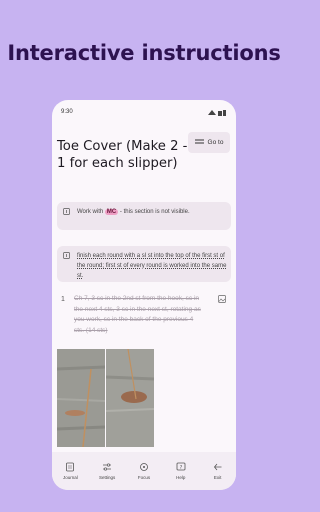 This screenshot has height=512, width=320. I want to click on section-title: Toe Cover (Make 2 - 1 for each slipper), so click(122, 155).